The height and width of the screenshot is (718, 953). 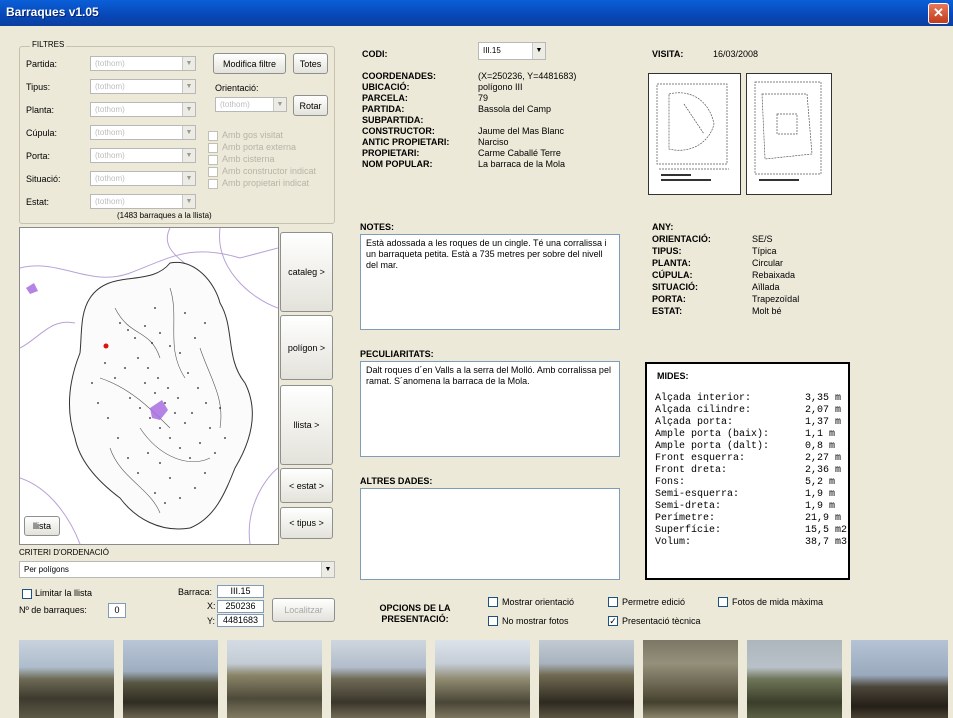 What do you see at coordinates (213, 160) in the screenshot?
I see `checkbox-cisterna` at bounding box center [213, 160].